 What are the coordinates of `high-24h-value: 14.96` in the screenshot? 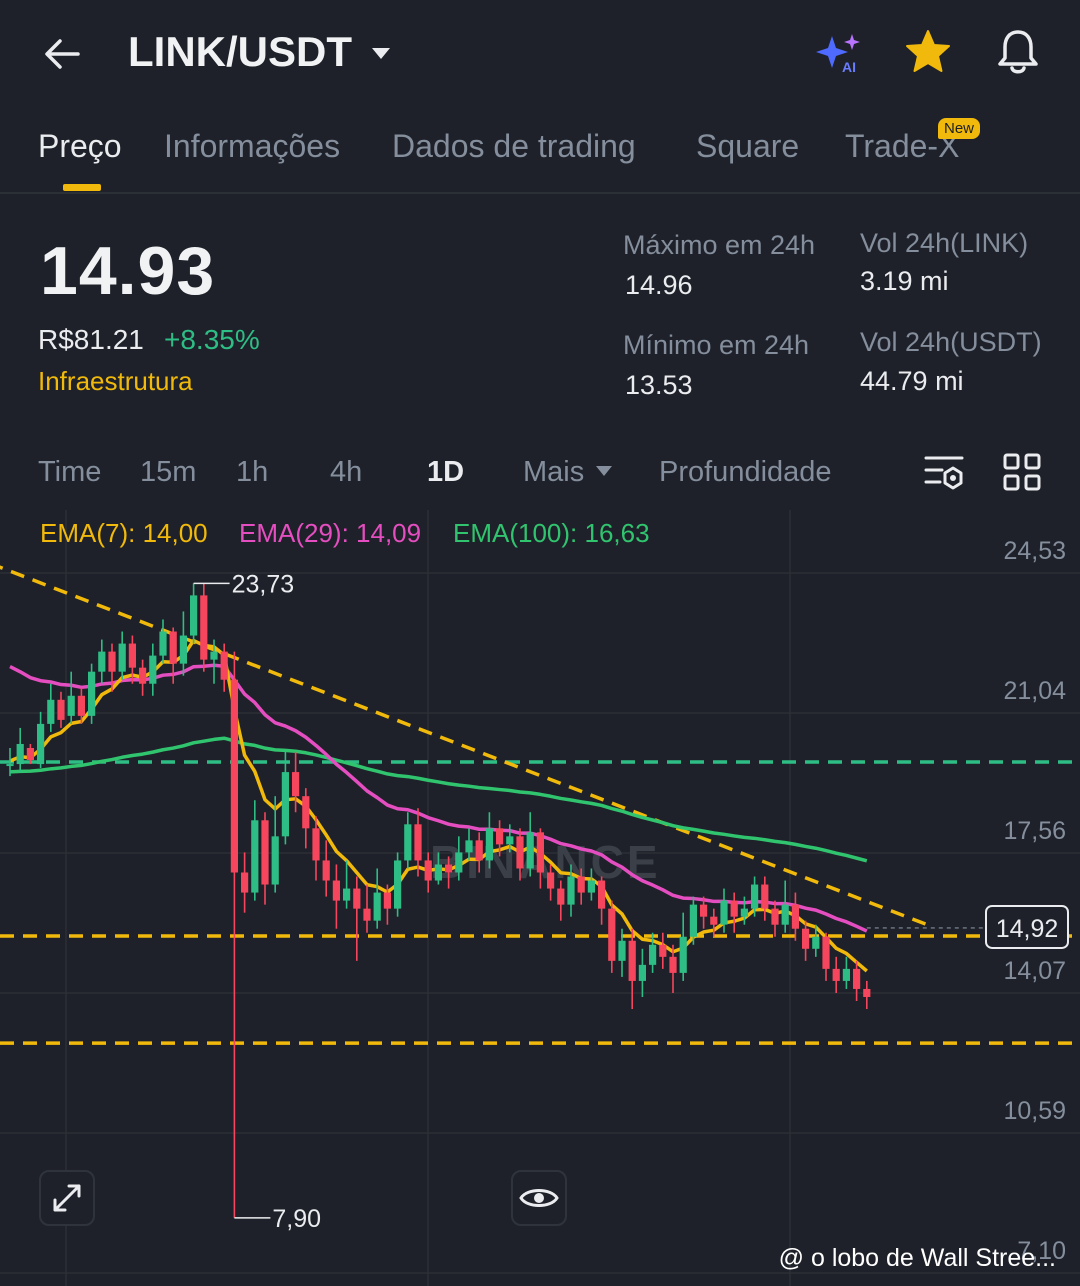 It's located at (659, 285).